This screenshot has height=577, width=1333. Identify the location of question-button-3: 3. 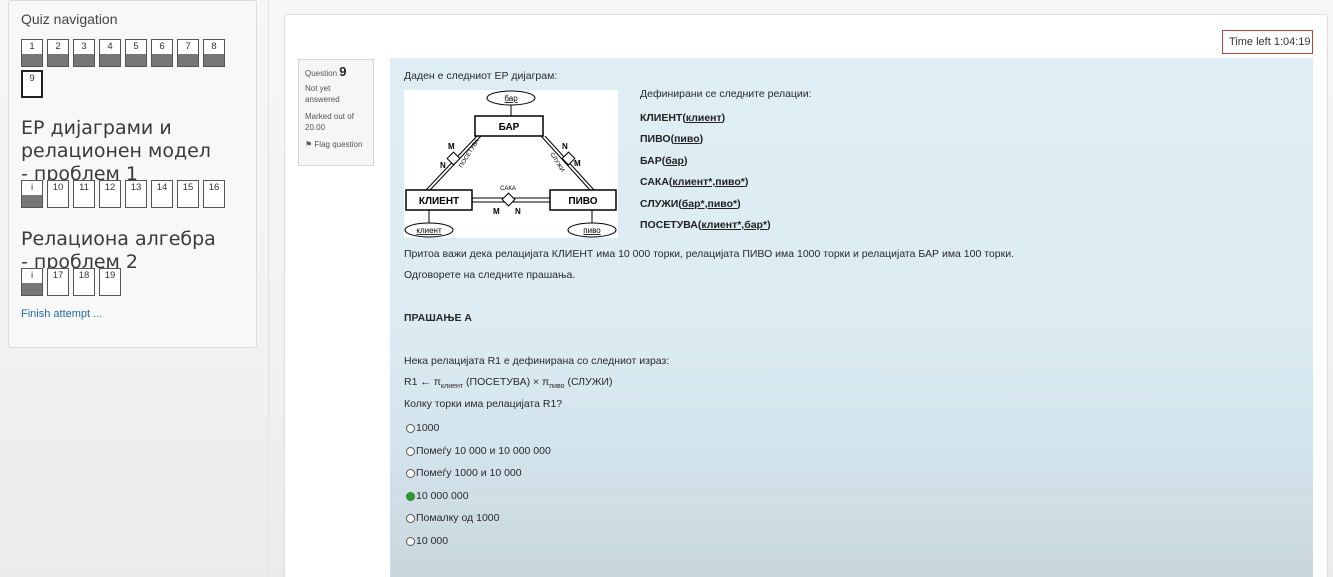
(84, 53).